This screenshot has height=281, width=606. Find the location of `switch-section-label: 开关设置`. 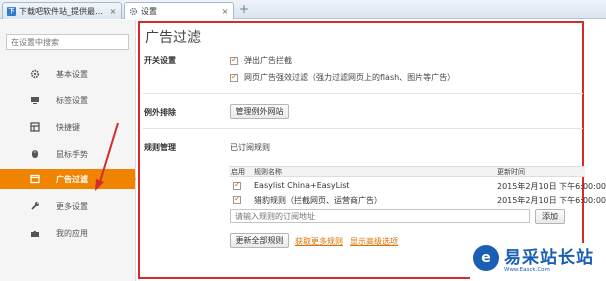

switch-section-label: 开关设置 is located at coordinates (160, 60).